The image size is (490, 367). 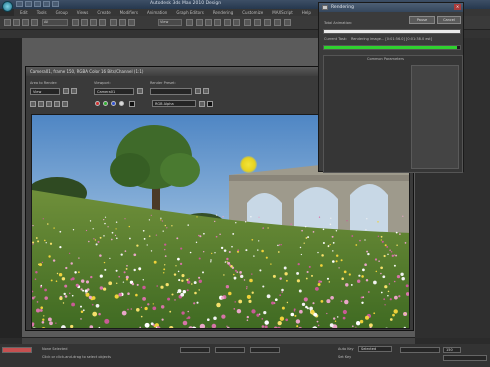 I want to click on blue-channel-icon, so click(x=113, y=103).